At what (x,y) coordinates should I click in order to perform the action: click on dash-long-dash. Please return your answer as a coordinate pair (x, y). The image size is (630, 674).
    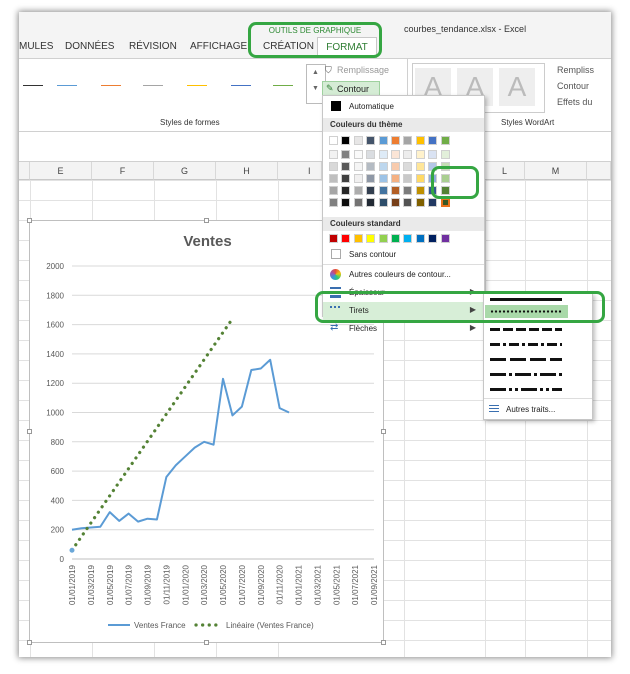
    Looking at the image, I should click on (526, 359).